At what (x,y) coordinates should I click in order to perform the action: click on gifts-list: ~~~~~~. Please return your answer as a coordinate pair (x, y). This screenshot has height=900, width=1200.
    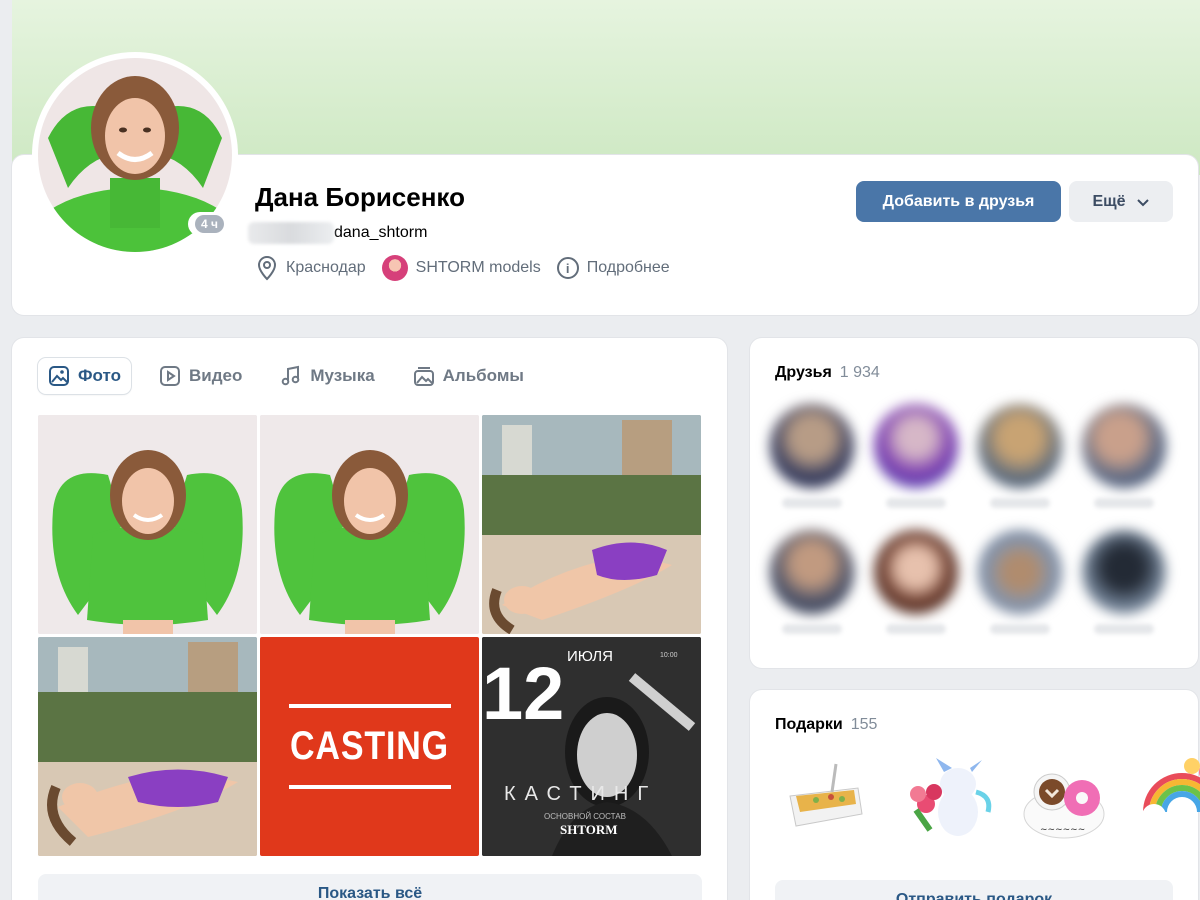
    Looking at the image, I should click on (988, 800).